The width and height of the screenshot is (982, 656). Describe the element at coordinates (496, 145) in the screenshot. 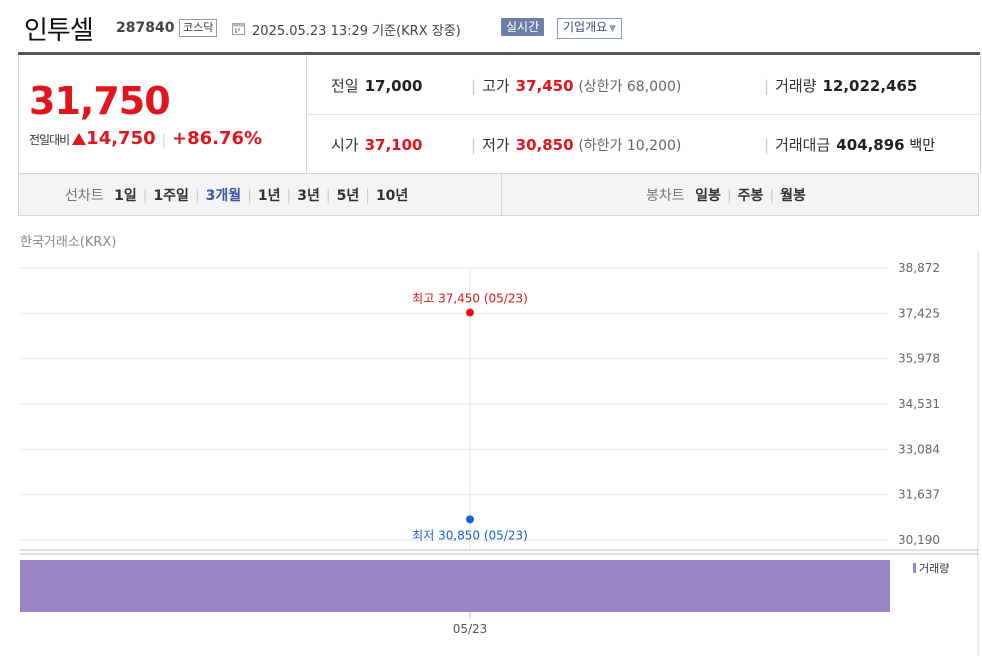

I see `stat-label: 저가` at that location.